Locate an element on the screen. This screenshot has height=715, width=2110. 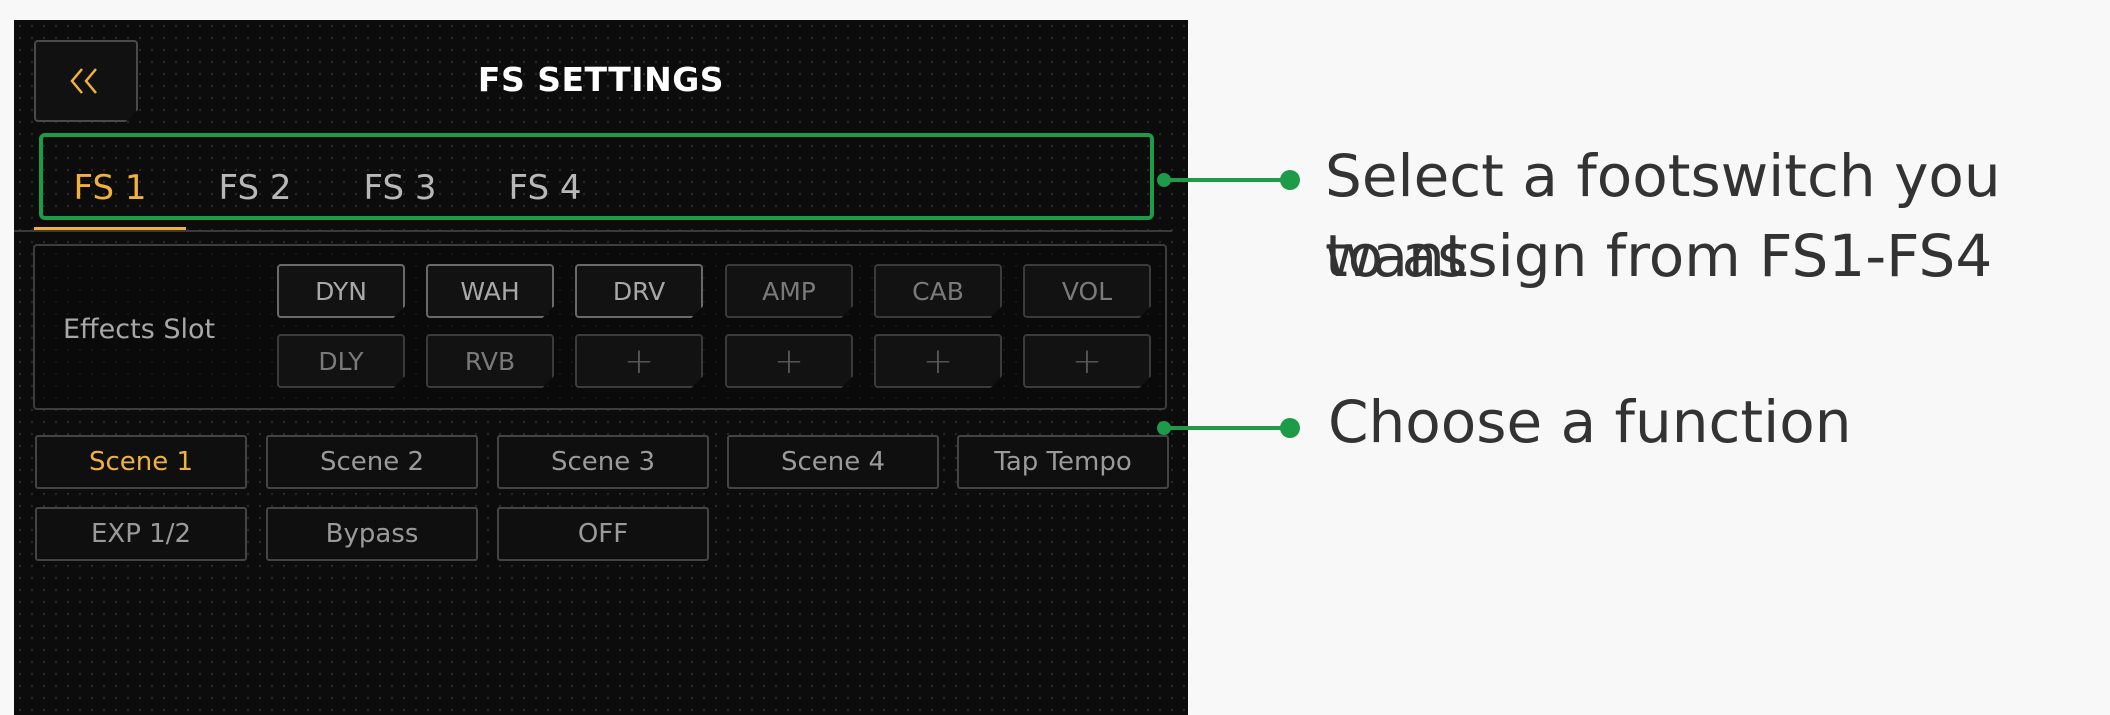
function-scene-3: Scene 3 is located at coordinates (603, 462).